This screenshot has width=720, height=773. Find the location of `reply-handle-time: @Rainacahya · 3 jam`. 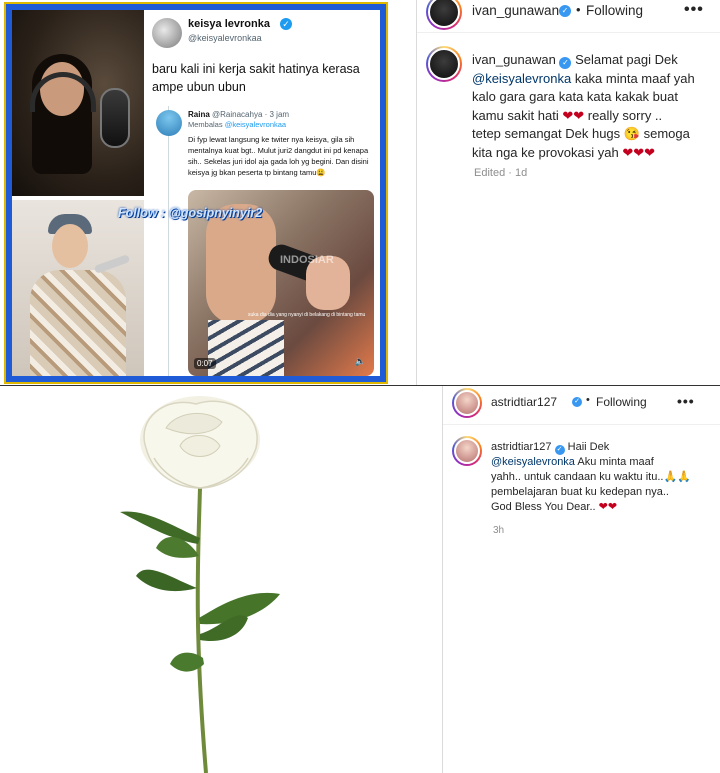

reply-handle-time: @Rainacahya · 3 jam is located at coordinates (251, 114).